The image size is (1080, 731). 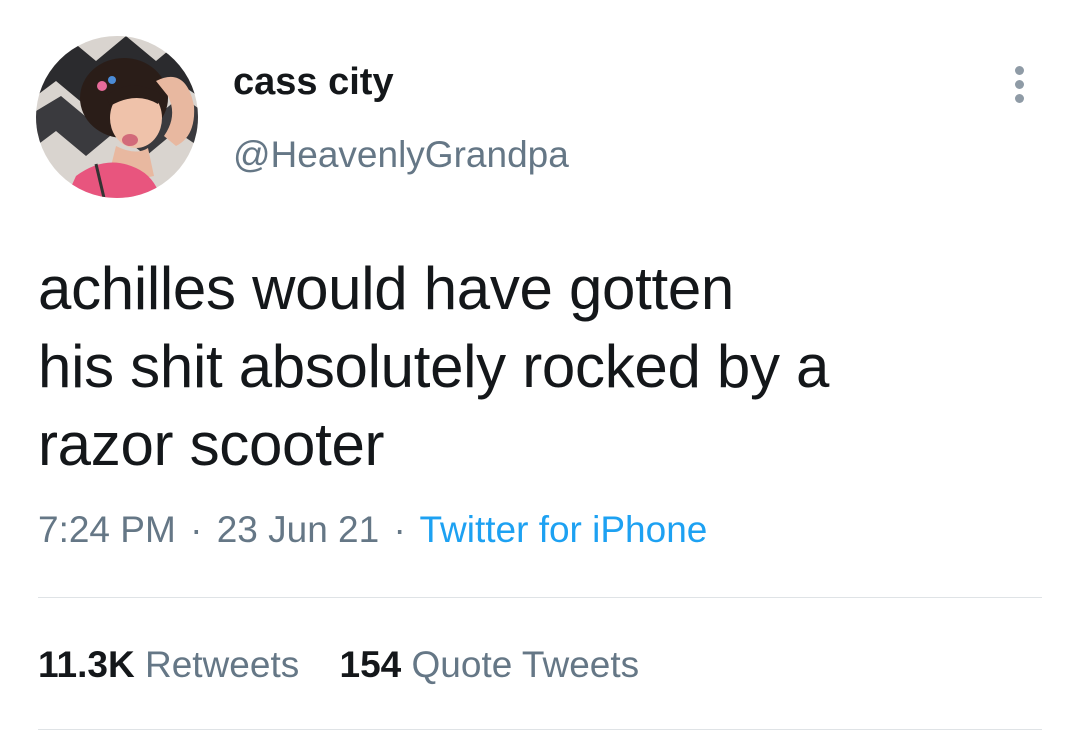 I want to click on tweet-source-link: Twitter for iPhone, so click(x=563, y=529).